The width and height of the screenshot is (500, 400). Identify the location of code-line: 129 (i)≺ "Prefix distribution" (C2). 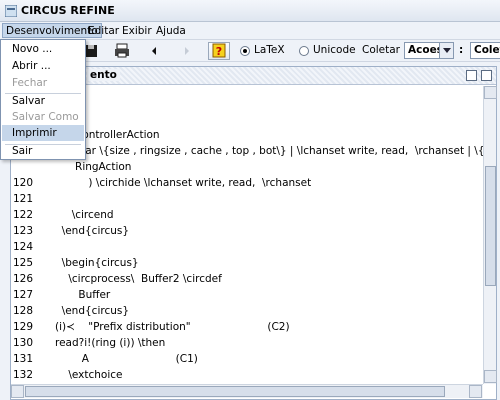
(151, 327).